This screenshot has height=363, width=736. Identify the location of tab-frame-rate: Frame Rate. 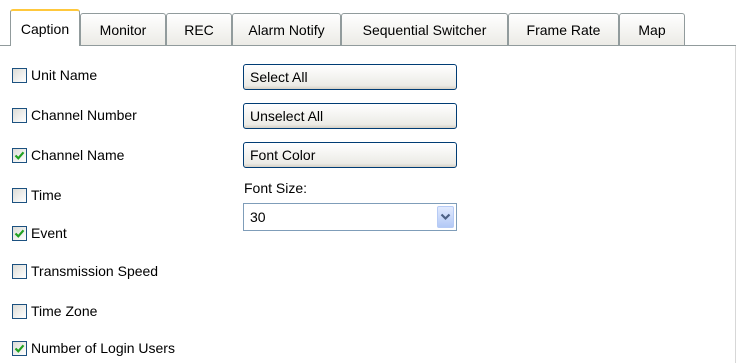
(563, 29).